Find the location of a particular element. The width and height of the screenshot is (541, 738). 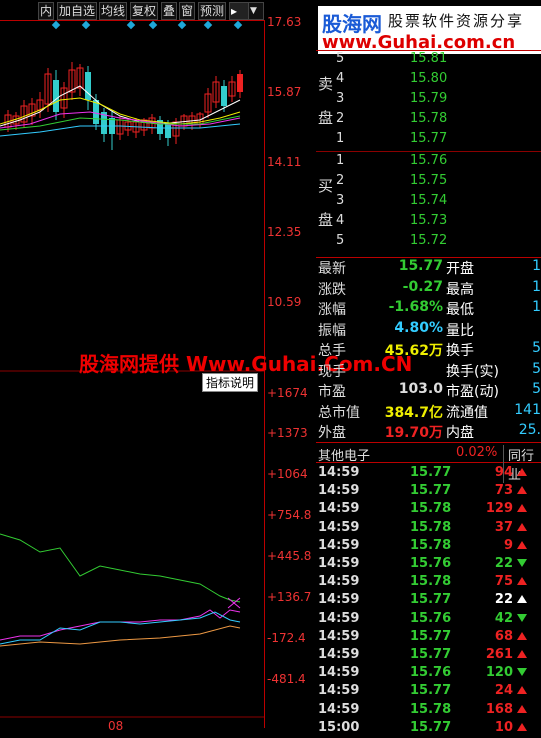

sell-row: 3 15.79 is located at coordinates (428, 101).